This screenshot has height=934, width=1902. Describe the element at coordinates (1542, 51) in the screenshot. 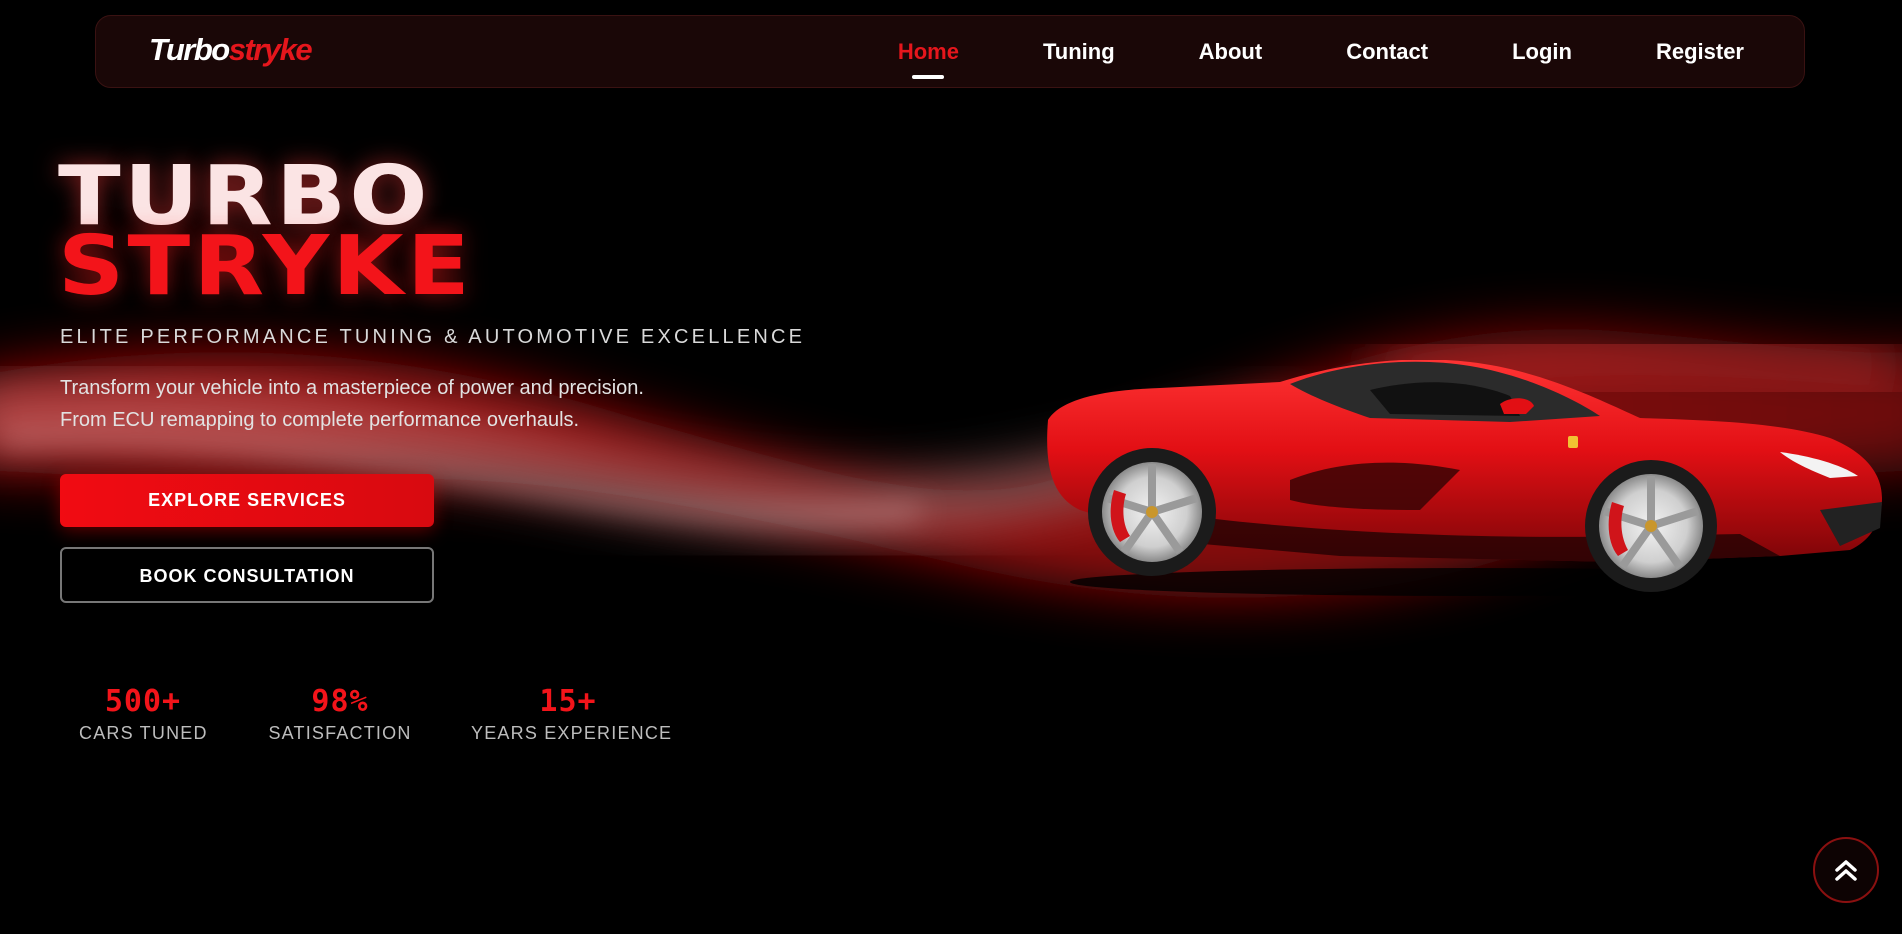

I see `nav-link-login: Login` at that location.